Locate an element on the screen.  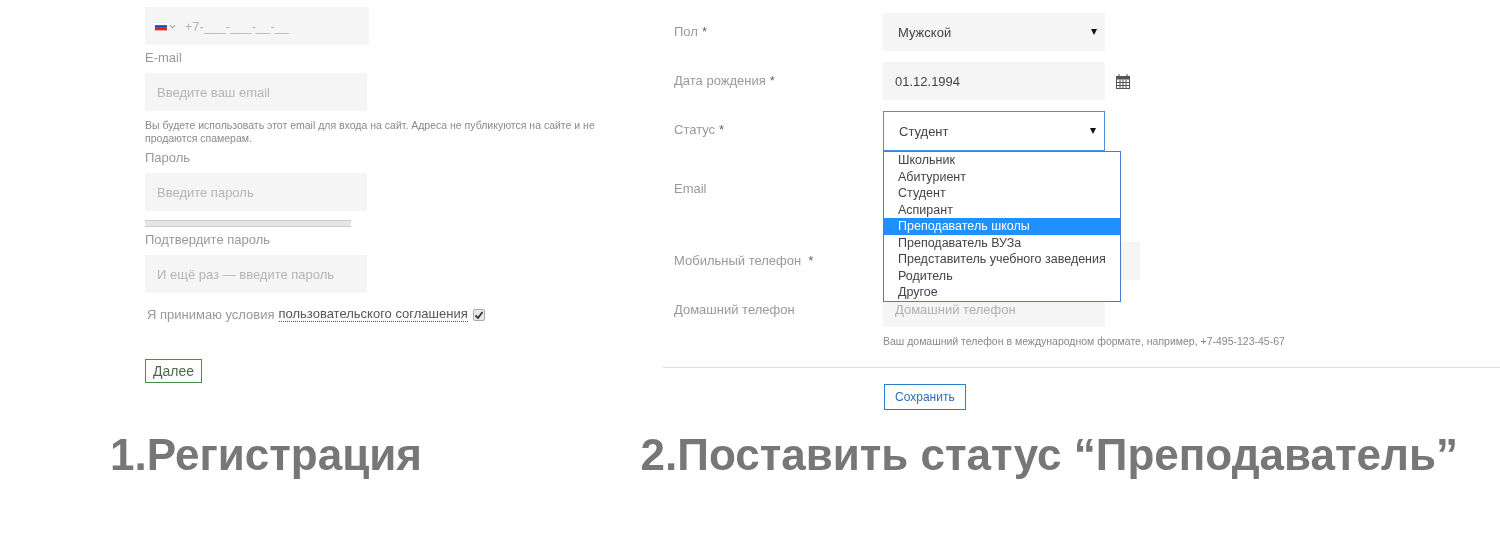
save-button: Сохранить is located at coordinates (925, 397).